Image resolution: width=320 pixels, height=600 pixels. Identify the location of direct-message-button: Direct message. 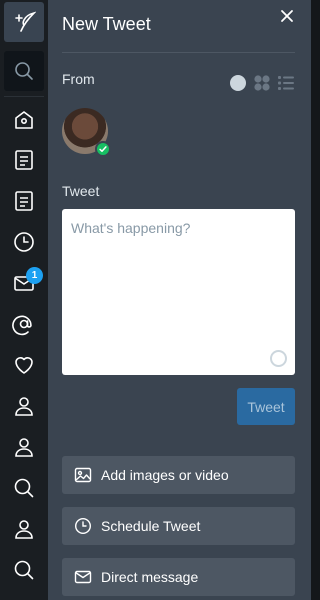
(178, 577).